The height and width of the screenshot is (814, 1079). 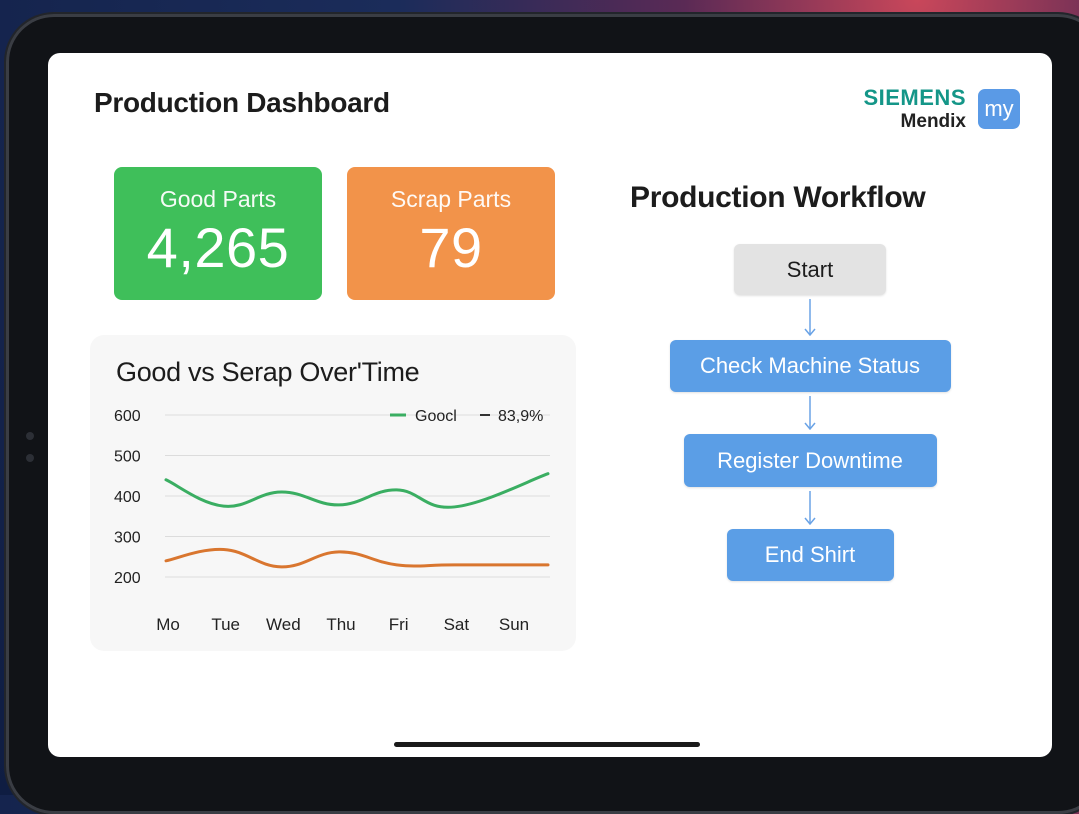 I want to click on brand-name: SIEMENS, so click(x=914, y=97).